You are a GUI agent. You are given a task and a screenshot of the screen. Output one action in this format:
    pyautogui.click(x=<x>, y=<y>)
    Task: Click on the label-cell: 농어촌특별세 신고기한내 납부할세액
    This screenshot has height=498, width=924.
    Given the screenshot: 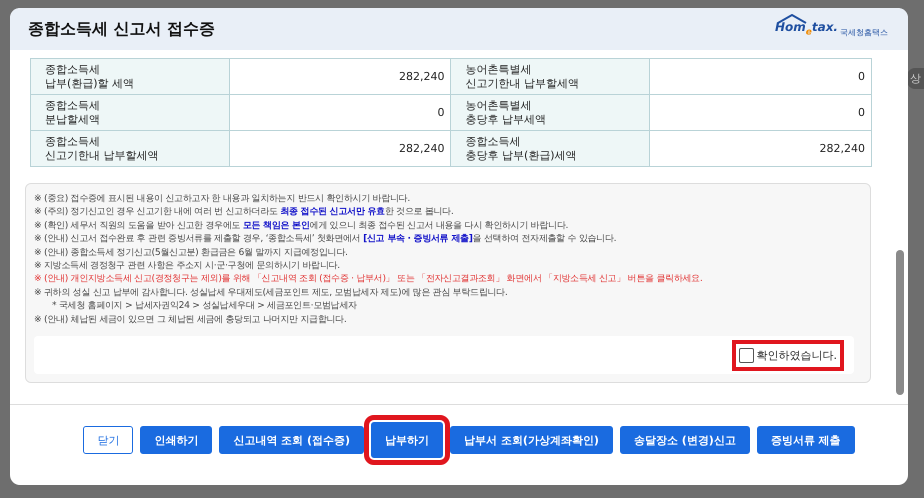 What is the action you would take?
    pyautogui.click(x=550, y=76)
    